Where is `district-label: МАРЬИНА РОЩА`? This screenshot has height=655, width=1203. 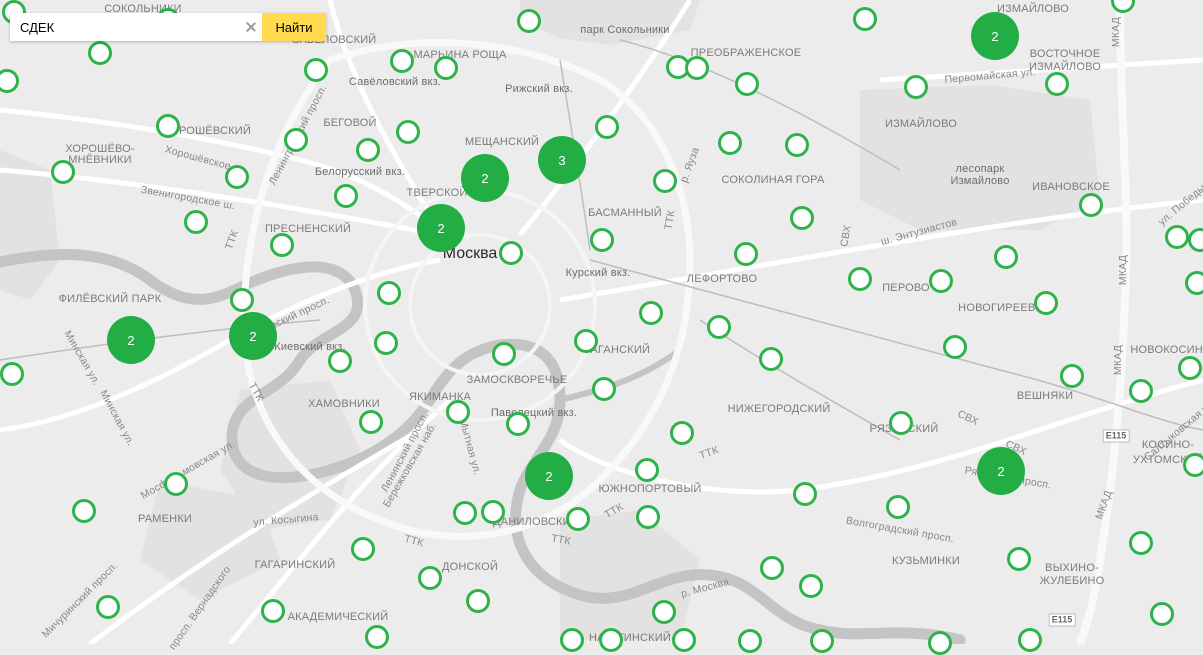 district-label: МАРЬИНА РОЩА is located at coordinates (460, 55).